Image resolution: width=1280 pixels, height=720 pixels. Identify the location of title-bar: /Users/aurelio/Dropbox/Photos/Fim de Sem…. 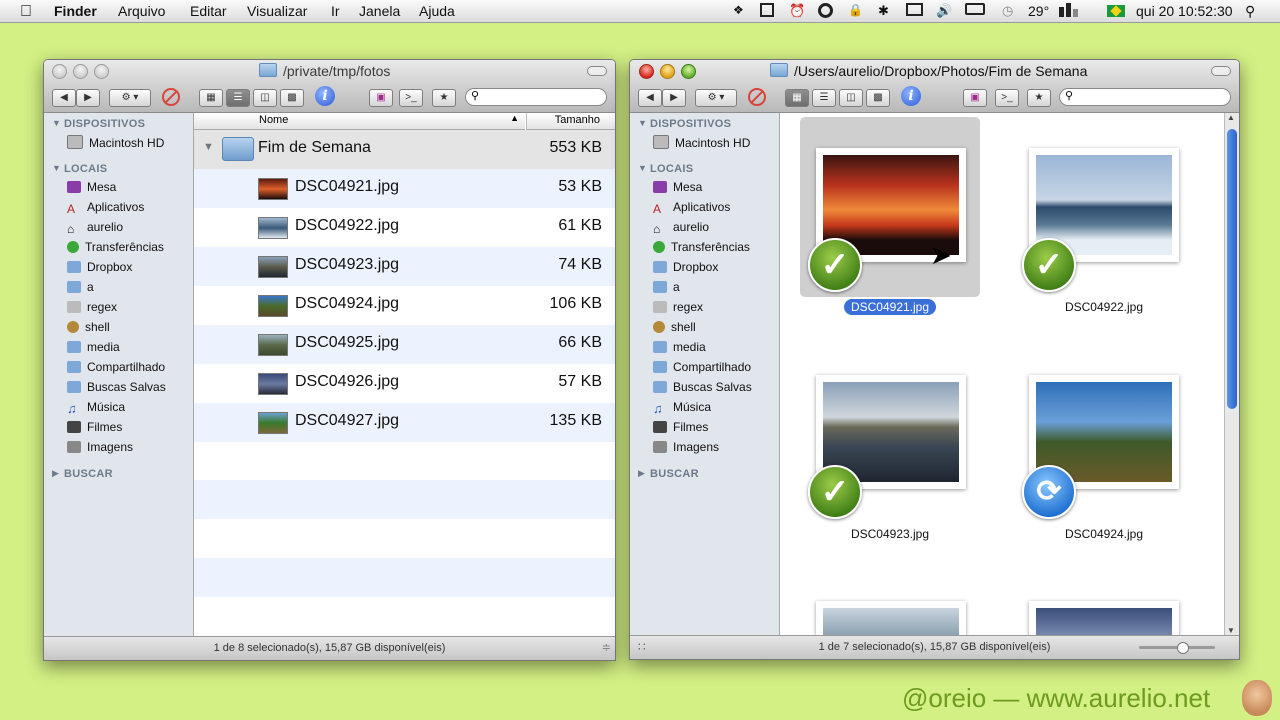
(934, 86).